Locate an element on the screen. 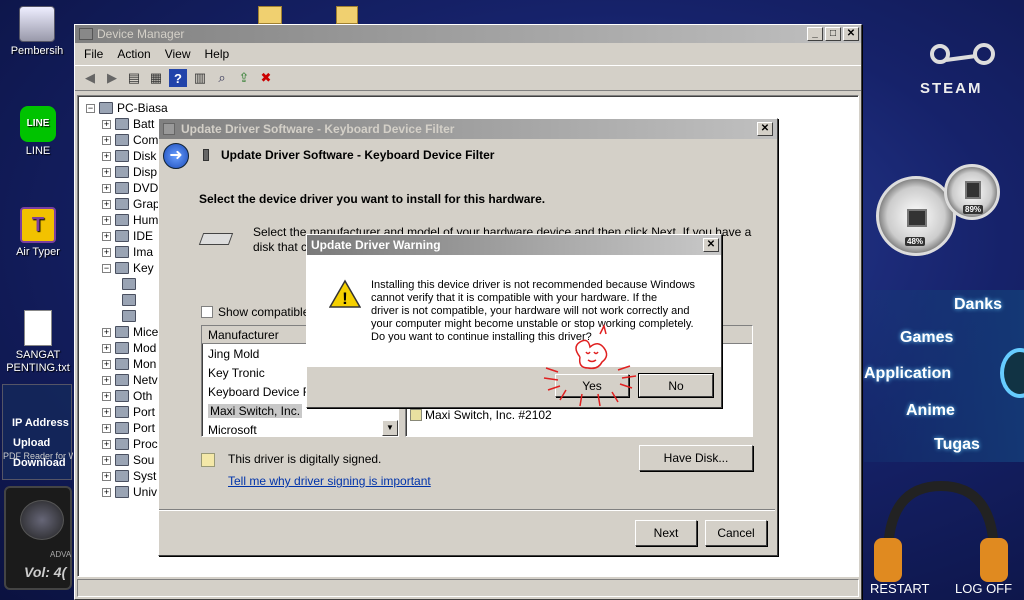  text-file-desktop-icon: SANGAT PENTING.txt is located at coordinates (38, 342).